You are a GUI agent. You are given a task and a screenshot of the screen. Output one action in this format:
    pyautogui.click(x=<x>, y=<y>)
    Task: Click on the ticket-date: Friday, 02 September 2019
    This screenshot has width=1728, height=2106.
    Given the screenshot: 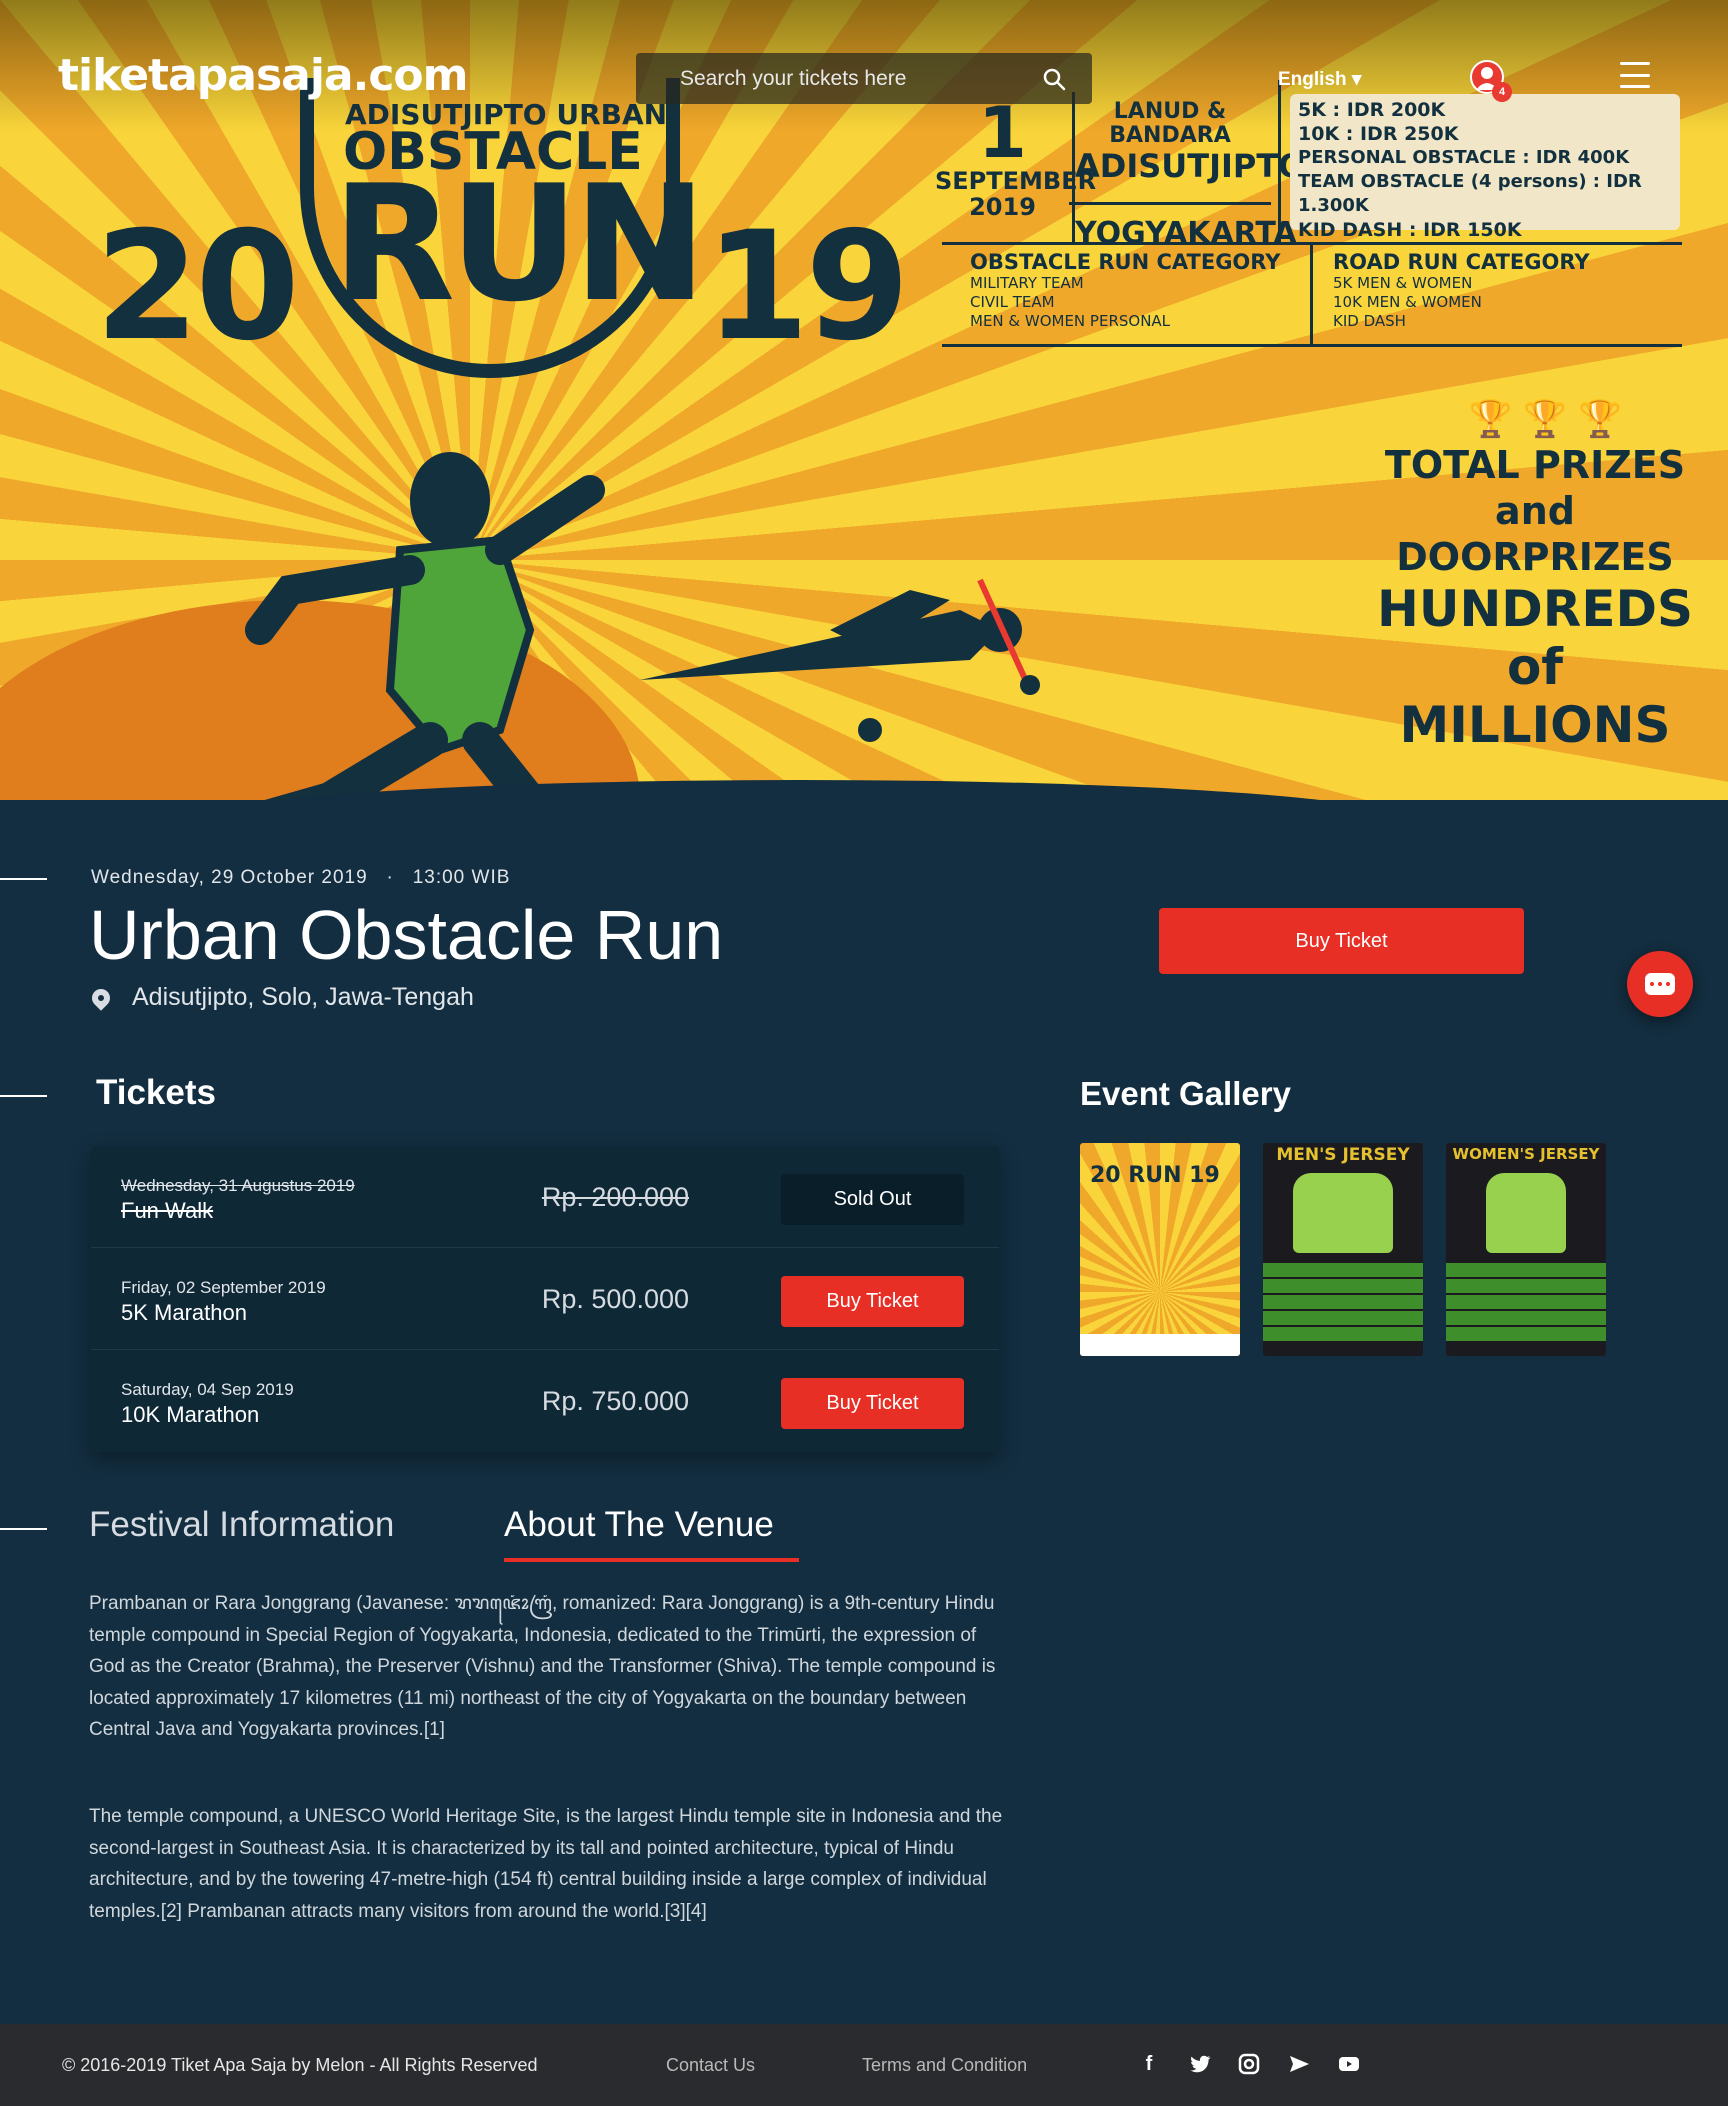 What is the action you would take?
    pyautogui.click(x=223, y=1287)
    